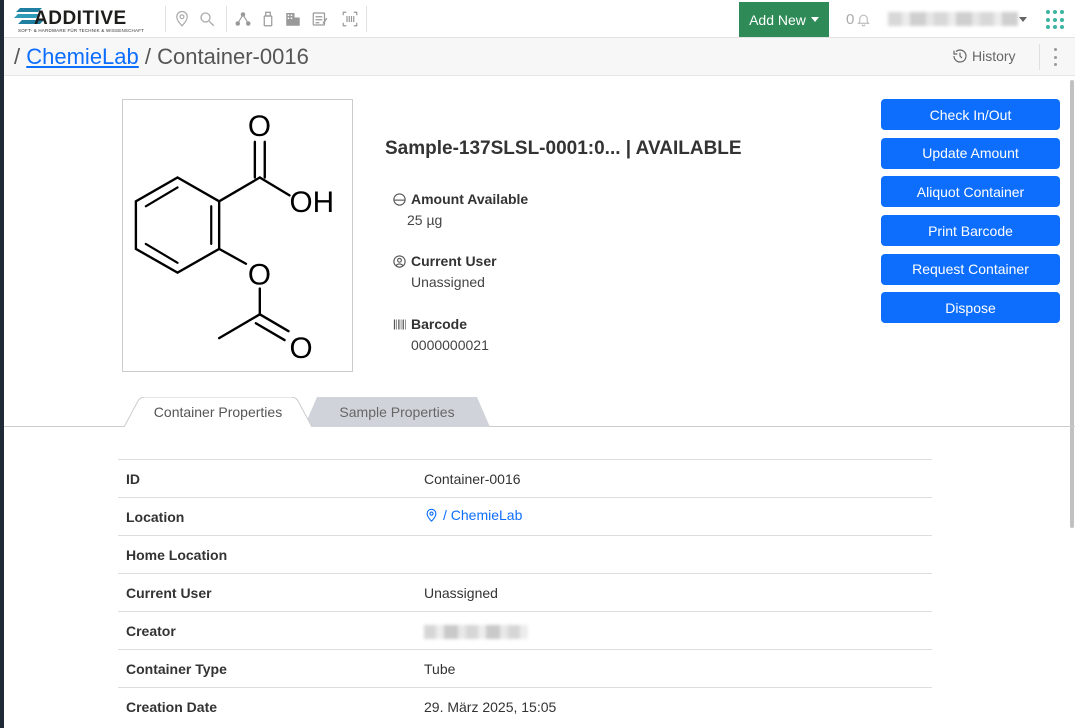  Describe the element at coordinates (864, 20) in the screenshot. I see `bell-icon` at that location.